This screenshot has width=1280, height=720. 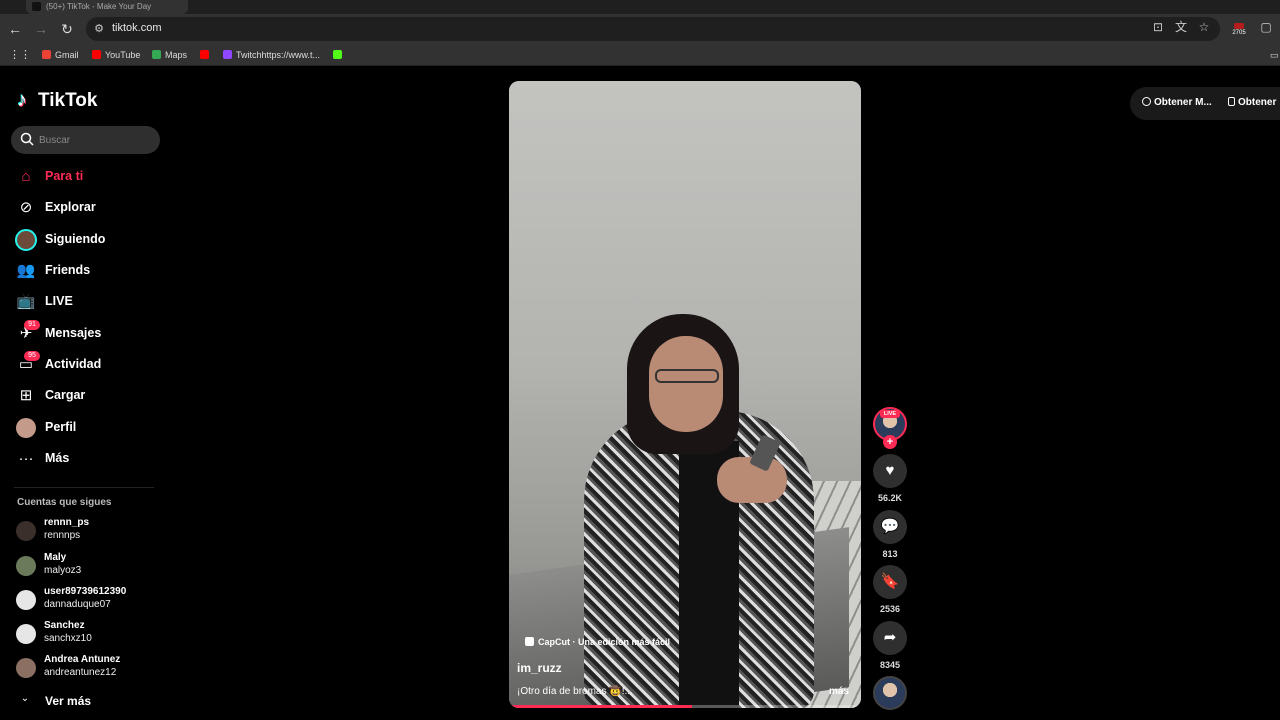 What do you see at coordinates (1158, 27) in the screenshot?
I see `install-app-icon: ⊡` at bounding box center [1158, 27].